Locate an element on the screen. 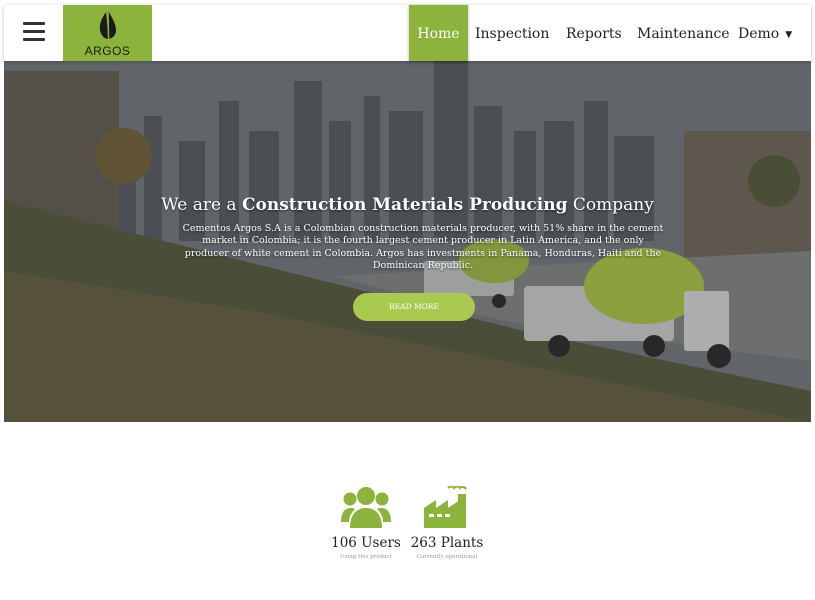 The image size is (815, 600). users-stat: 106 Users Using this product is located at coordinates (366, 523).